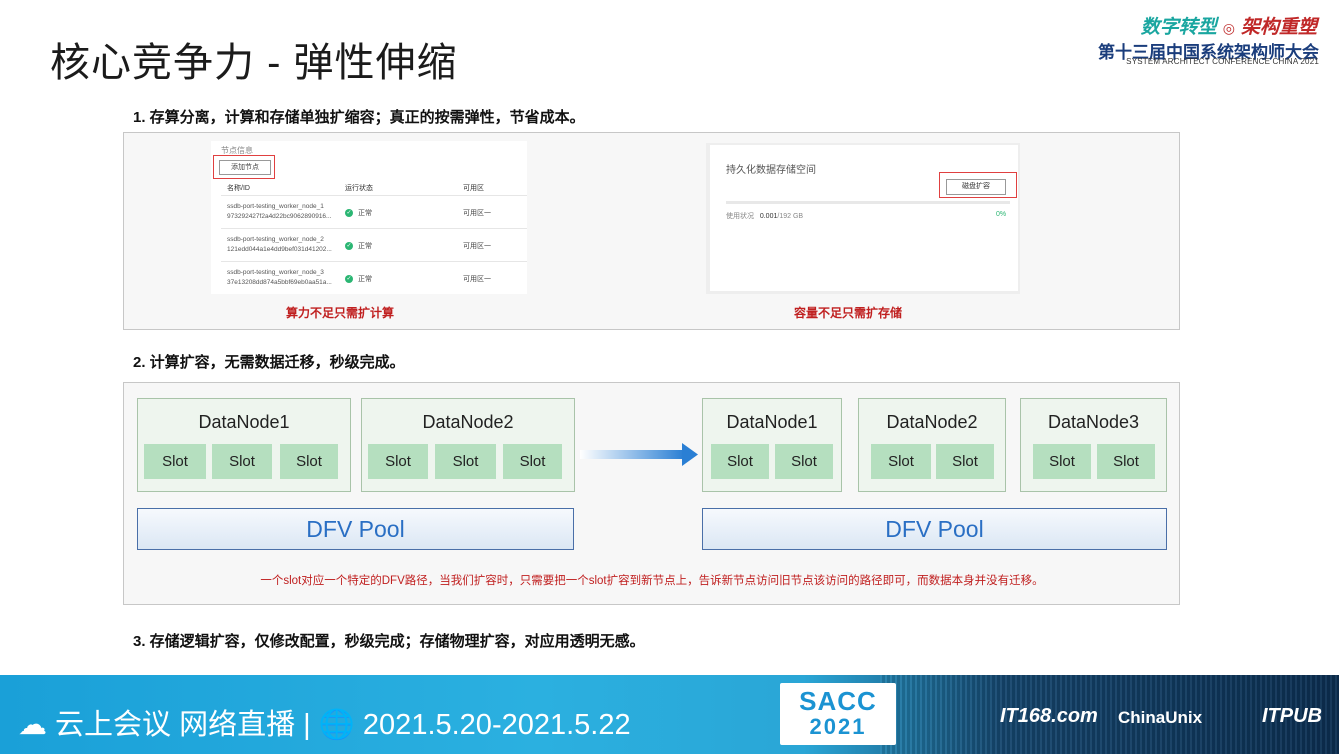 Image resolution: width=1339 pixels, height=754 pixels. I want to click on expand-disk-button: 磁盘扩容, so click(976, 187).